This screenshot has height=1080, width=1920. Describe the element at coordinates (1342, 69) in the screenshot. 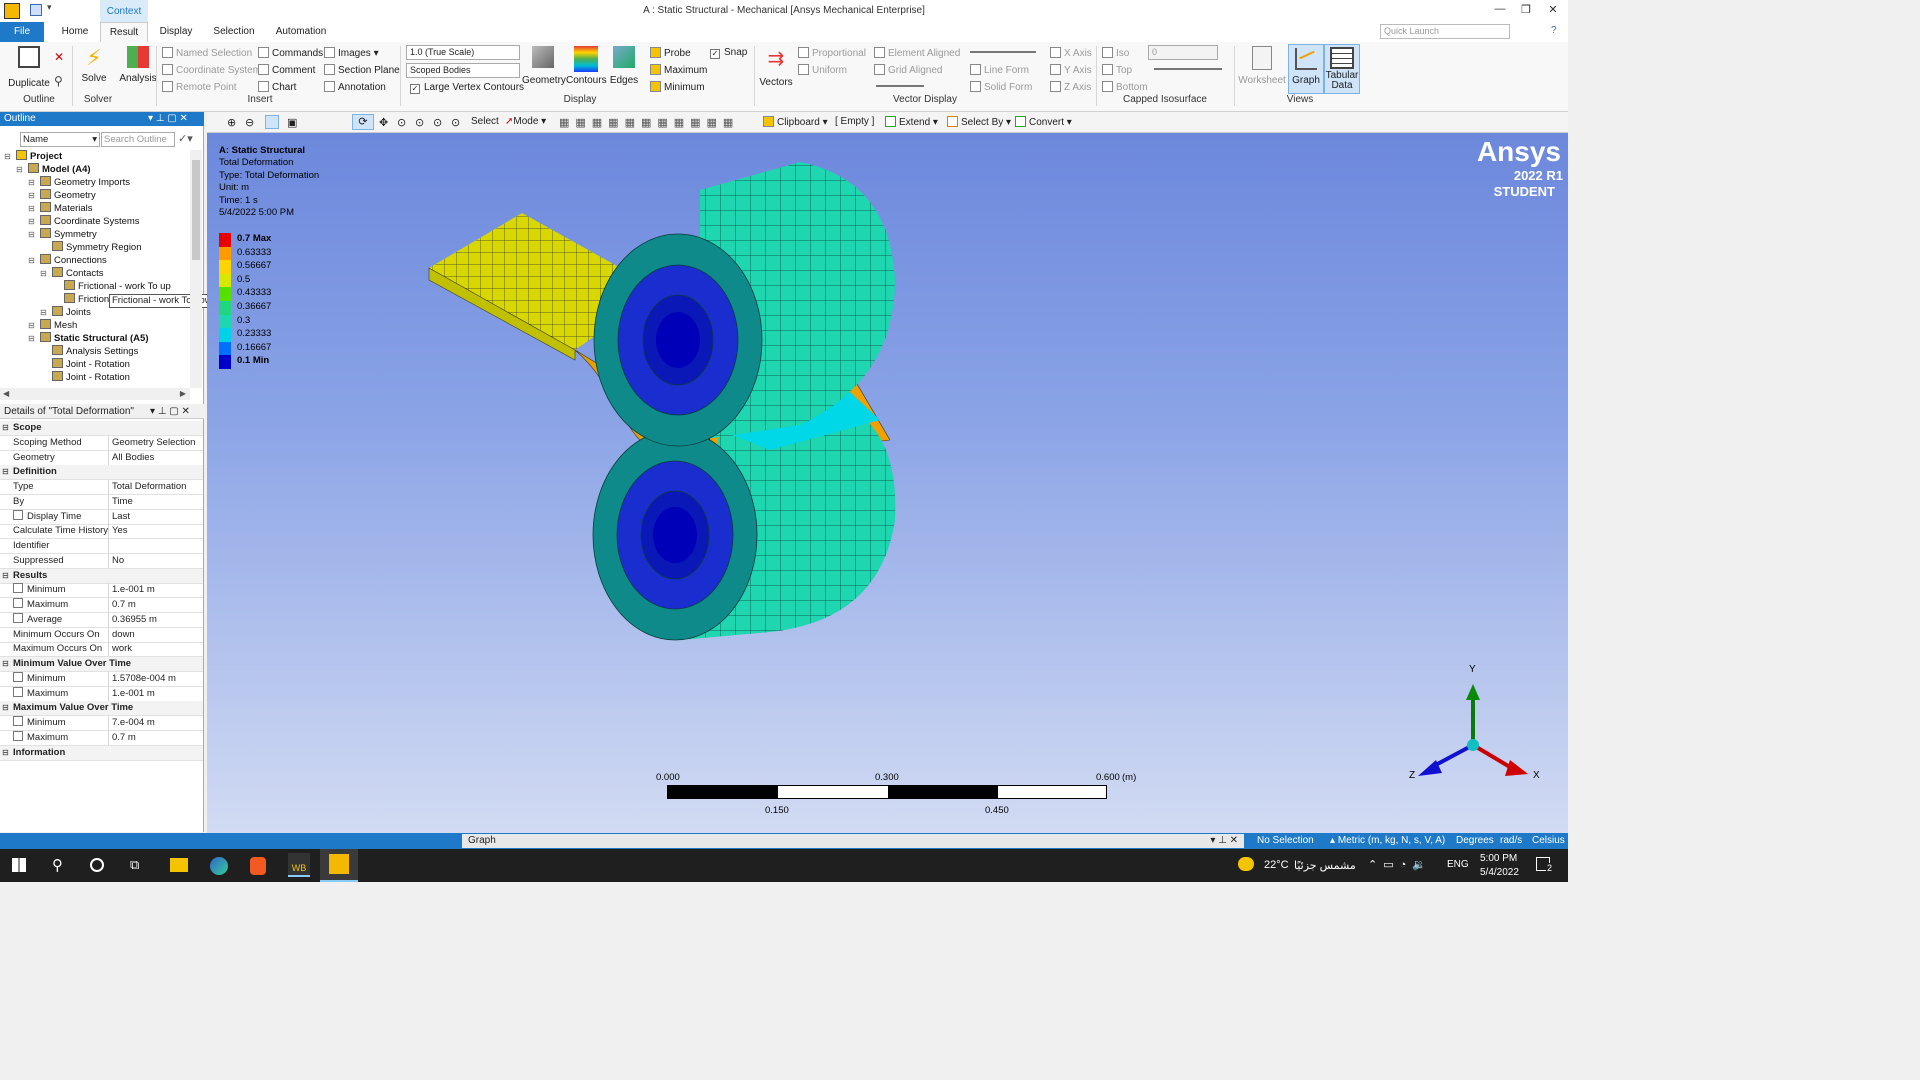

I see `tabular-data-button: Tabular Data` at that location.